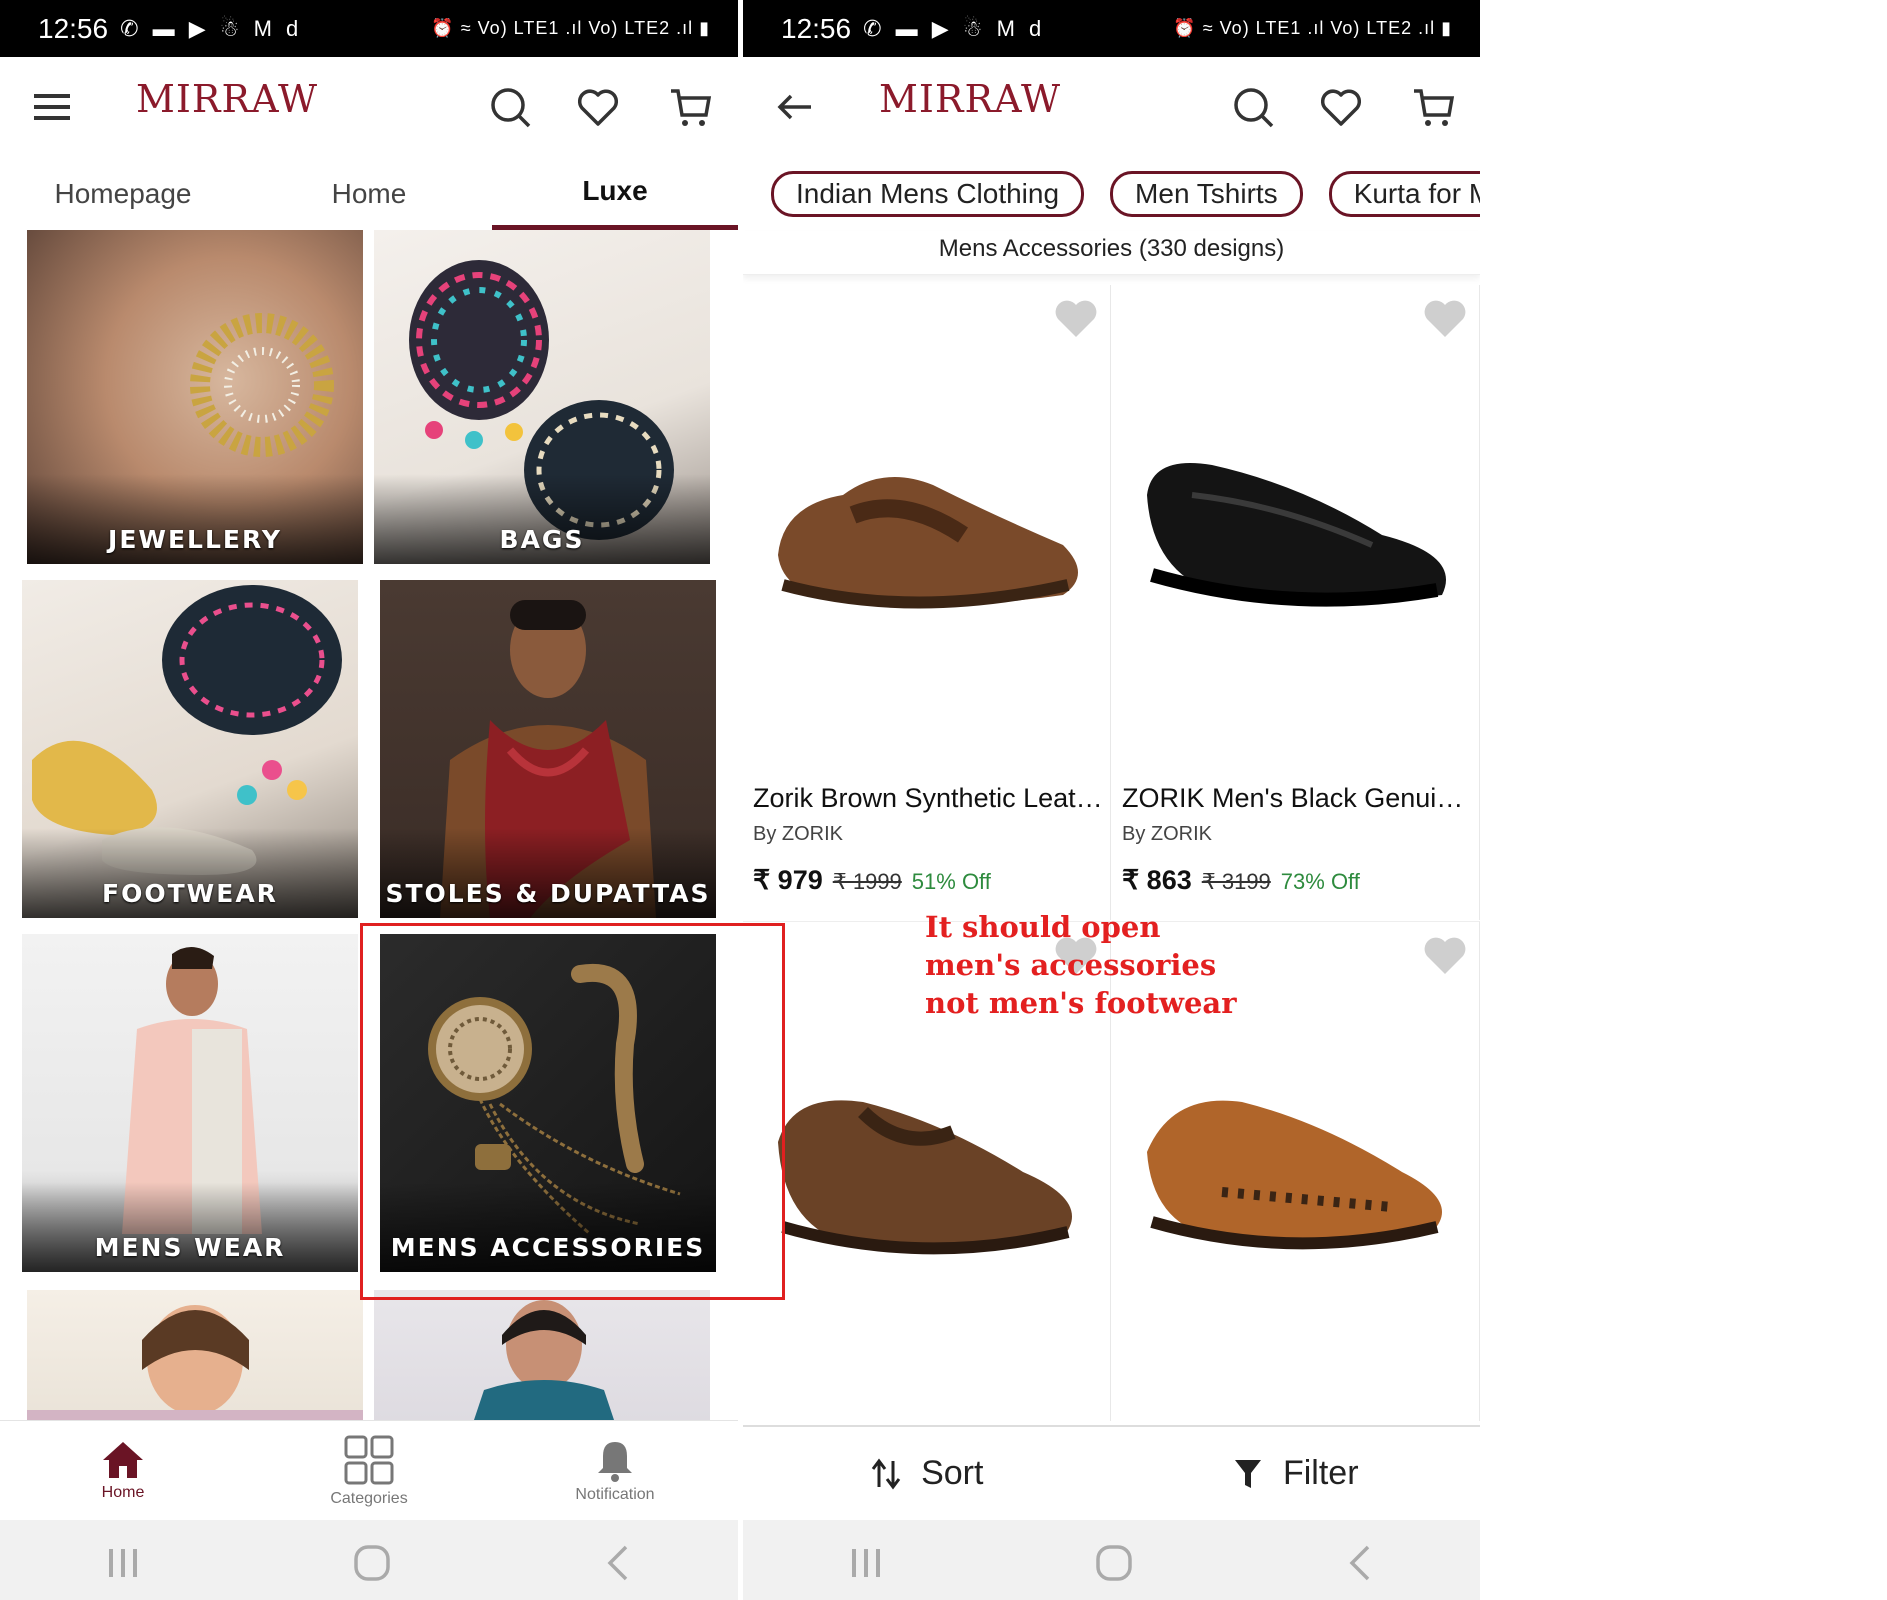 The width and height of the screenshot is (1887, 1600). What do you see at coordinates (123, 1492) in the screenshot?
I see `nav-home-label: Home` at bounding box center [123, 1492].